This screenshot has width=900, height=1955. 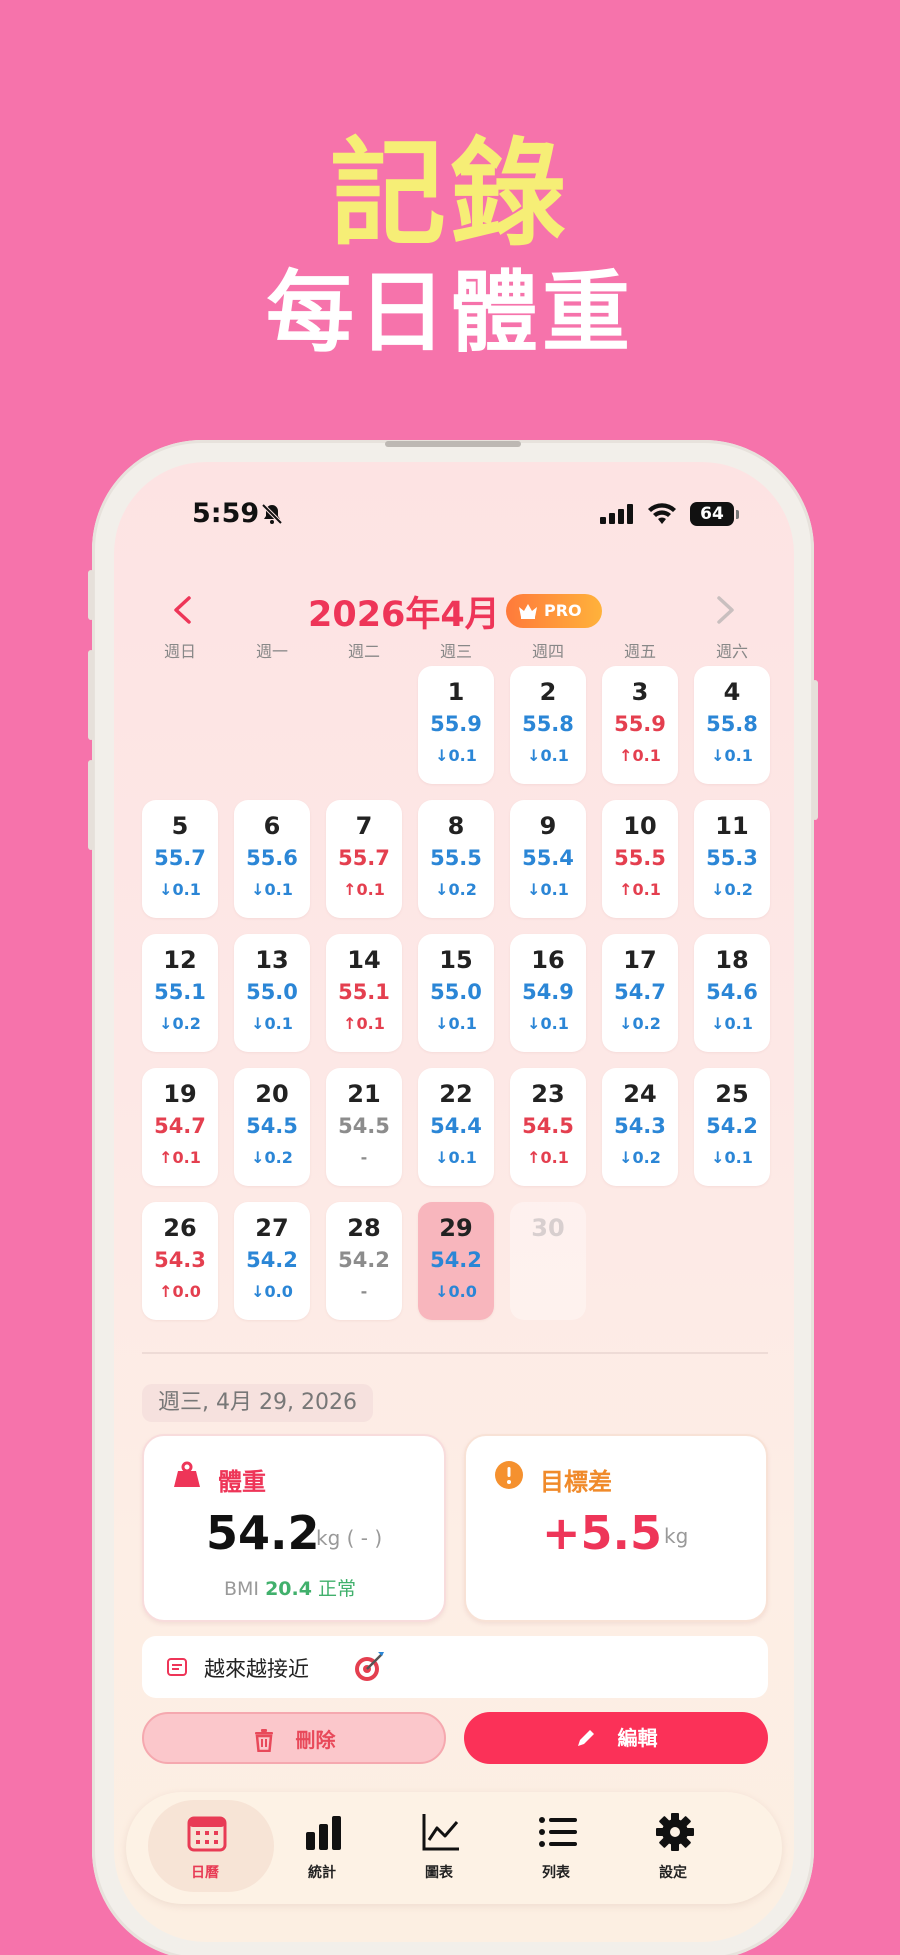 What do you see at coordinates (456, 1094) in the screenshot?
I see `day-number: 22` at bounding box center [456, 1094].